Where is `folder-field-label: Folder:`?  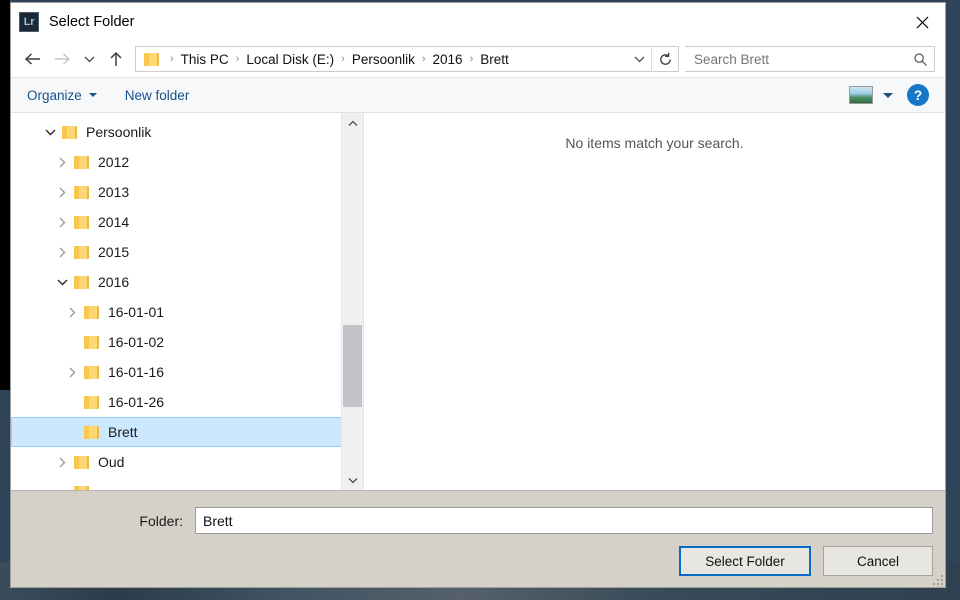 folder-field-label: Folder: is located at coordinates (161, 520).